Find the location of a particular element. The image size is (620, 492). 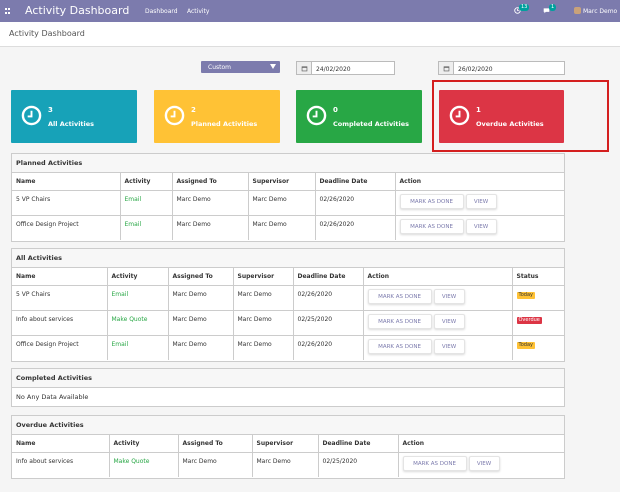

menu-activity: Activity is located at coordinates (198, 11).